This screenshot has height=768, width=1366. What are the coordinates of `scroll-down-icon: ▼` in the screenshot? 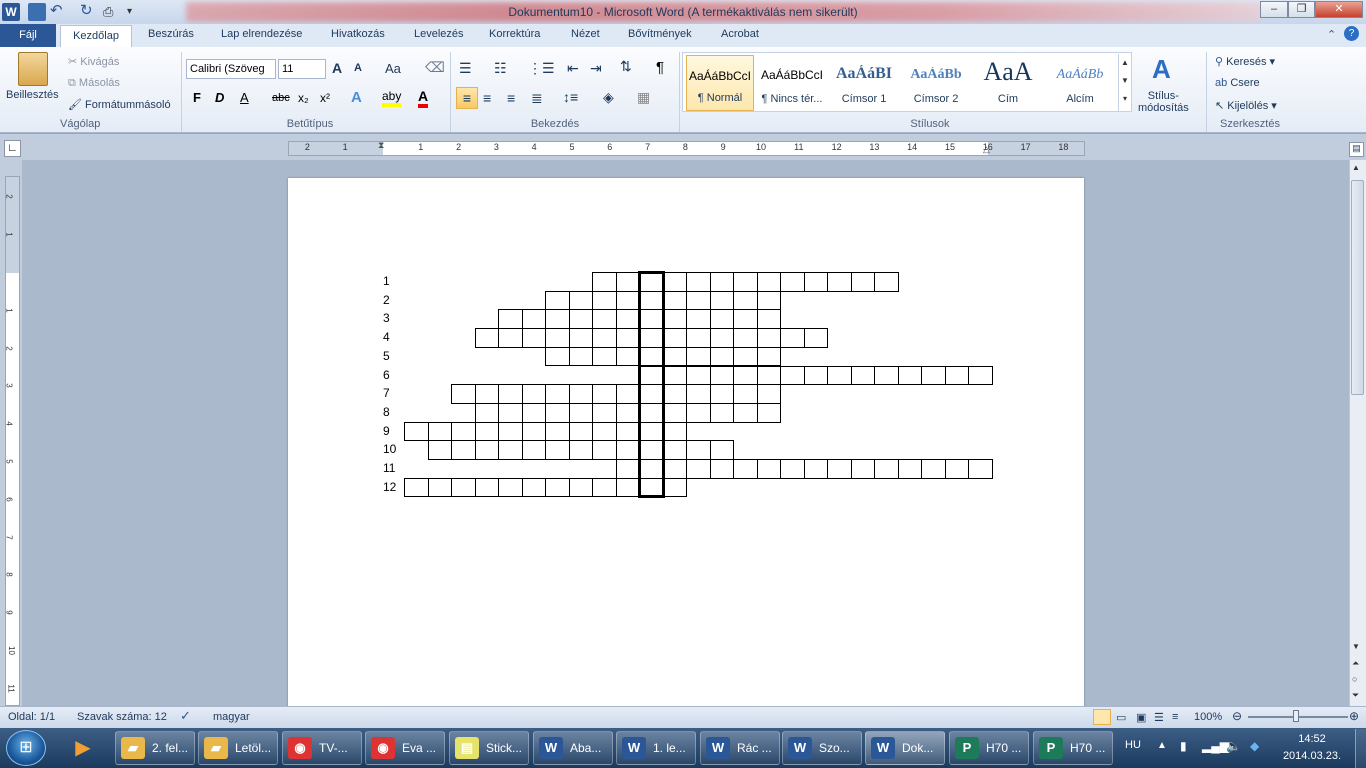 It's located at (1356, 646).